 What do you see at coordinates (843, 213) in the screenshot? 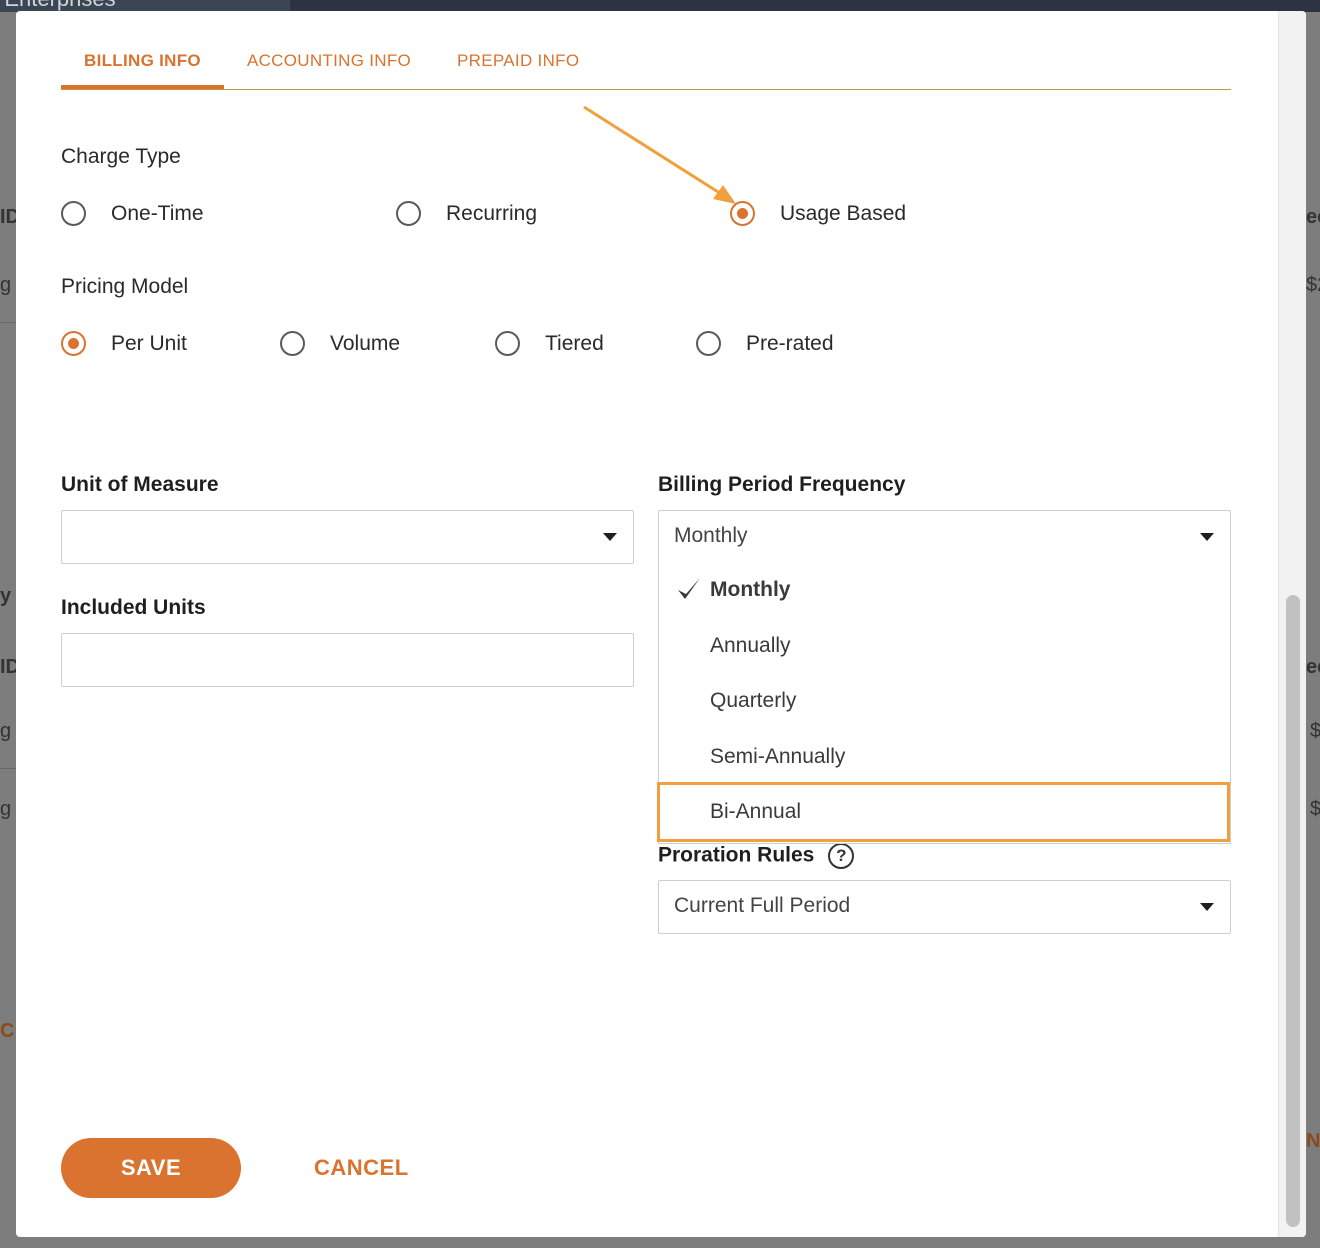
I see `radio-label: Usage Based` at bounding box center [843, 213].